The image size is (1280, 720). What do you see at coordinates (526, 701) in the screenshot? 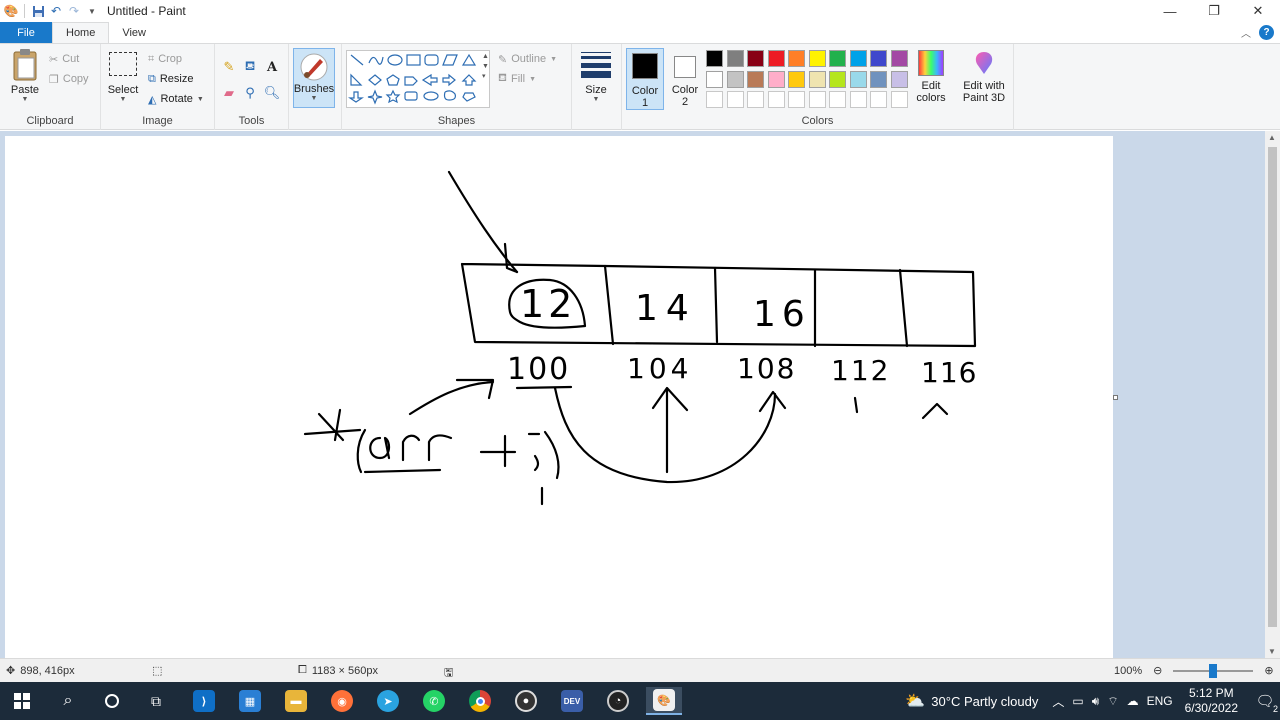
I see `obs-icon: ●` at bounding box center [526, 701].